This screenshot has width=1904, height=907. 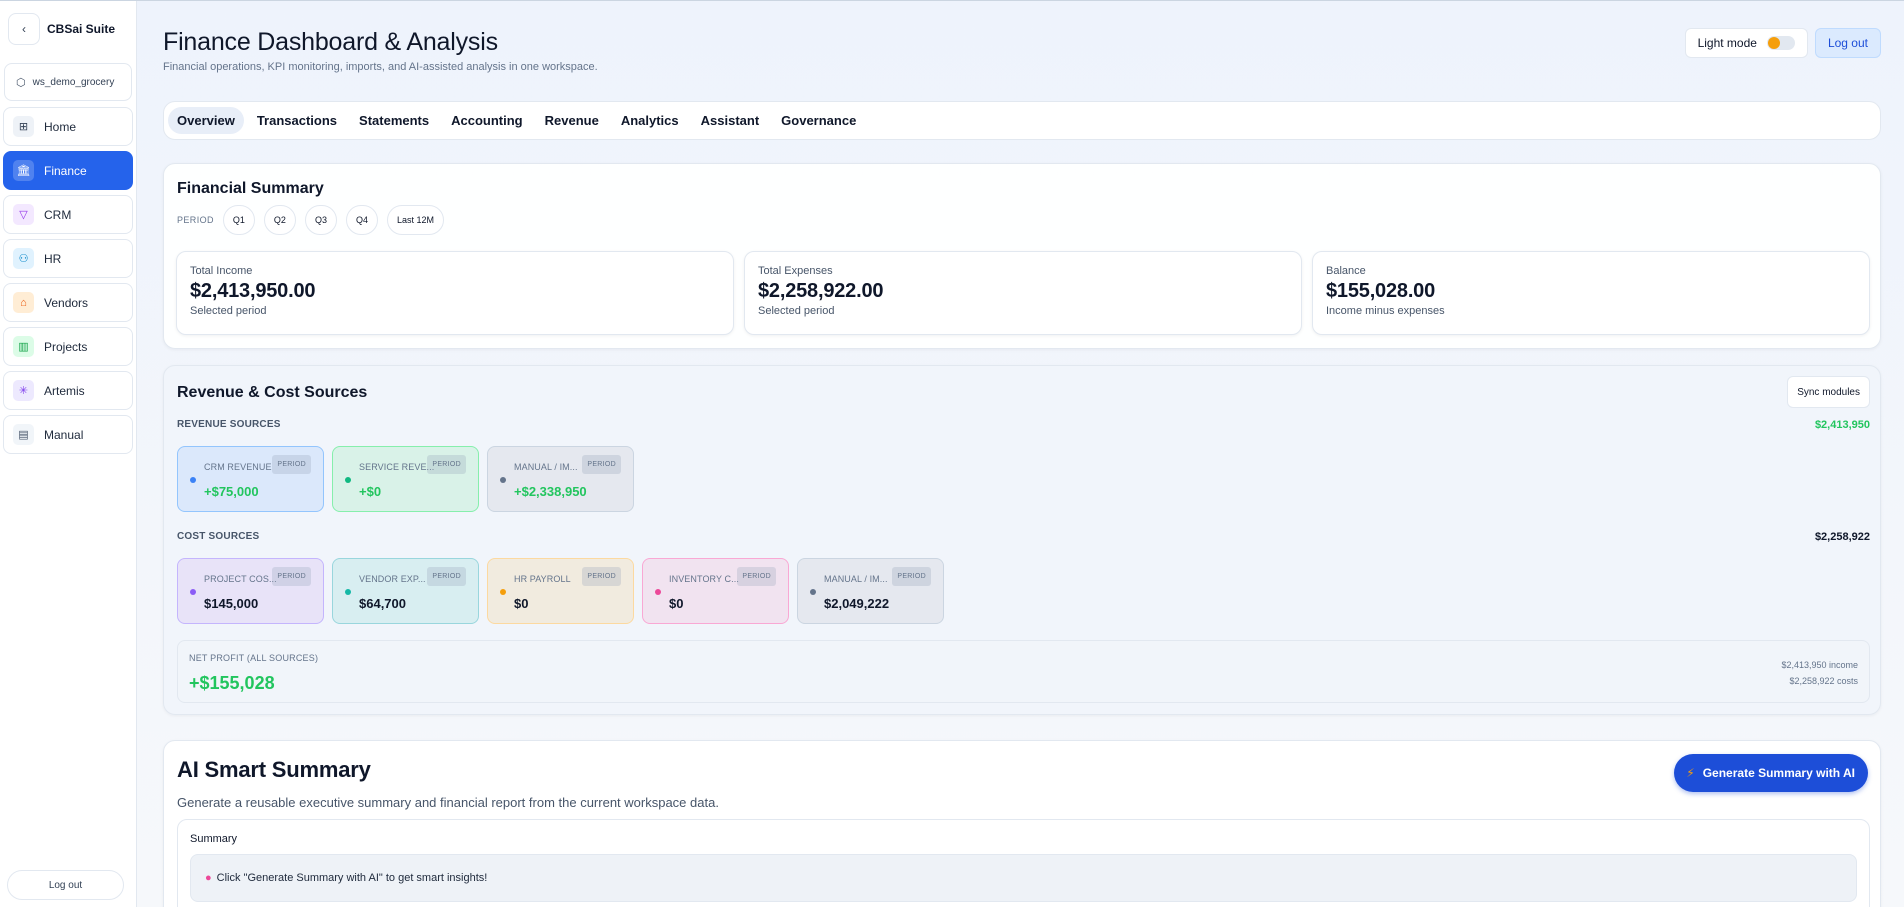 What do you see at coordinates (218, 536) in the screenshot?
I see `cost-sources-label: COST SOURCES` at bounding box center [218, 536].